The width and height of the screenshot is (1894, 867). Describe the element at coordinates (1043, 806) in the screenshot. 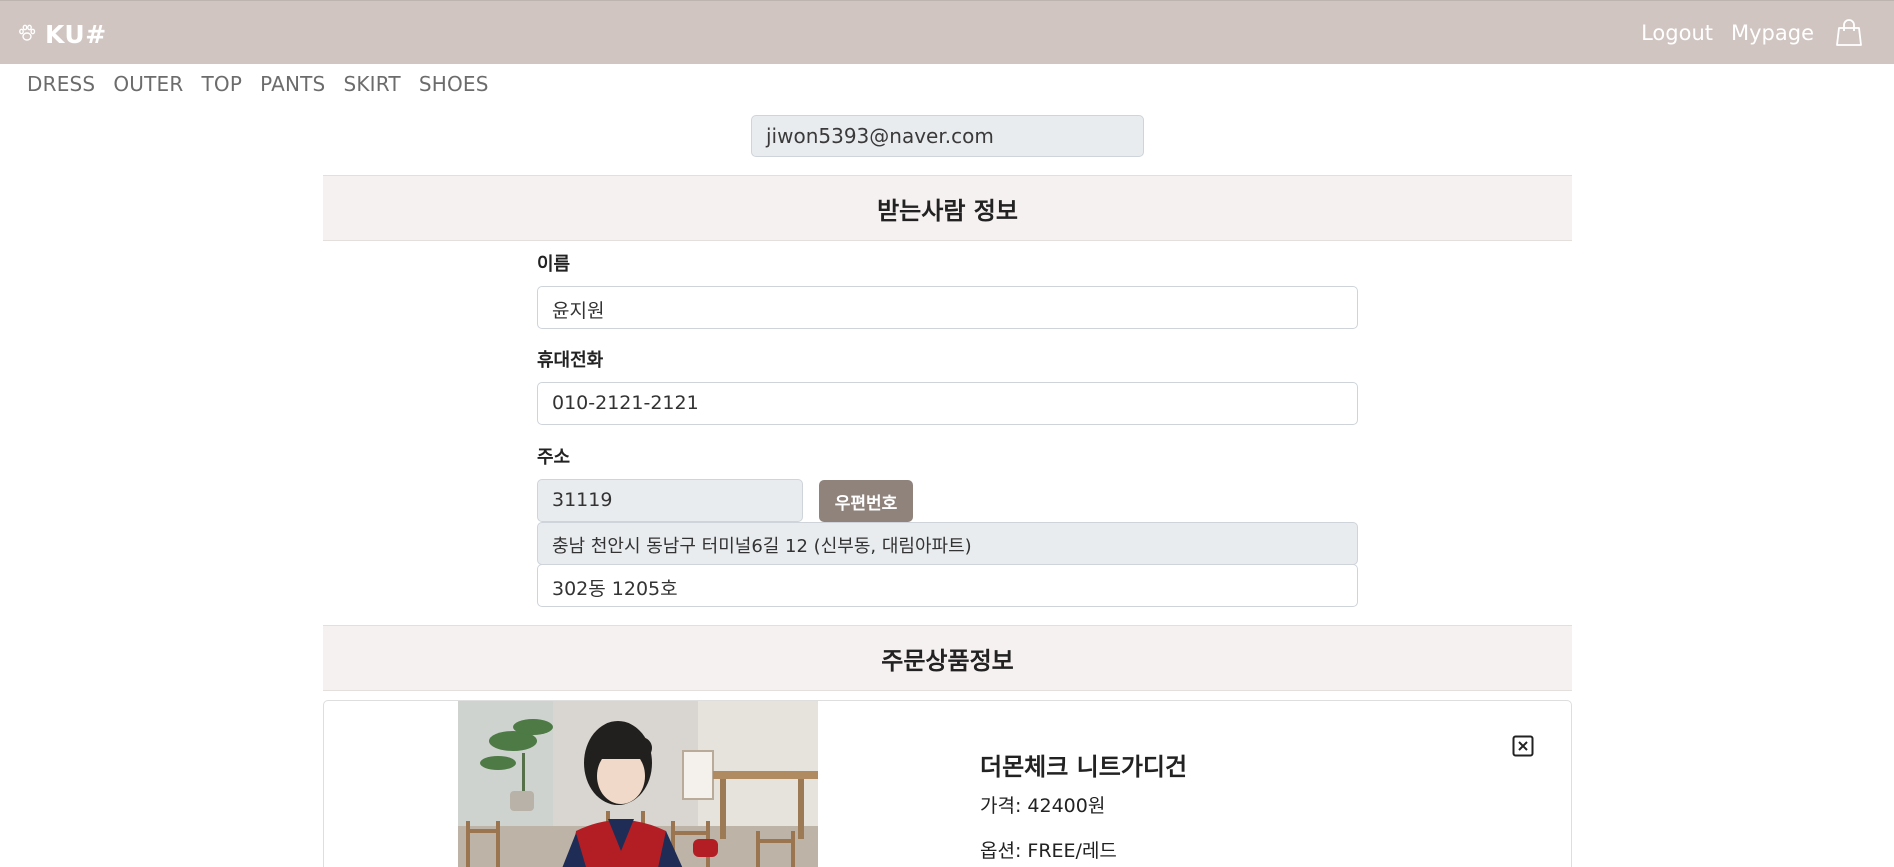

I see `product-price: 가격: 42400원` at that location.